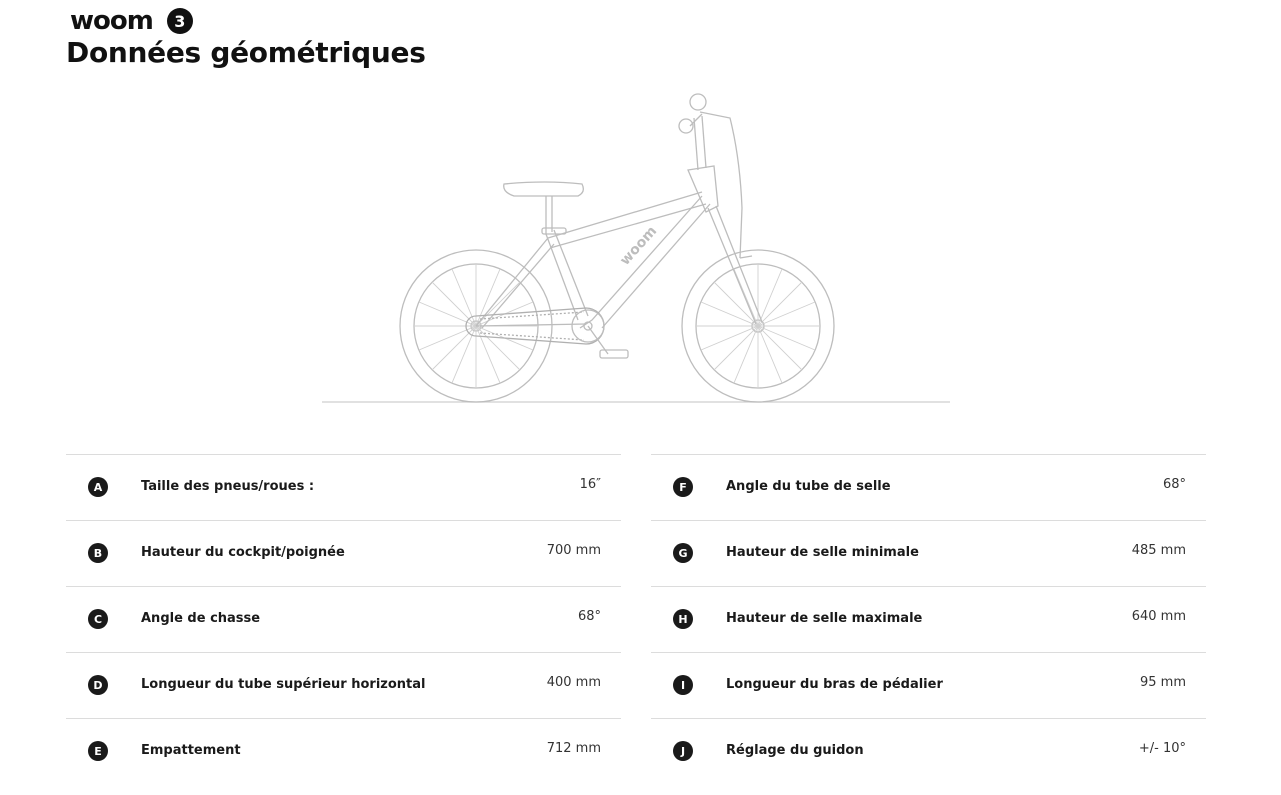 Image resolution: width=1281 pixels, height=795 pixels. Describe the element at coordinates (201, 618) in the screenshot. I see `spec-label: Angle de chasse` at that location.